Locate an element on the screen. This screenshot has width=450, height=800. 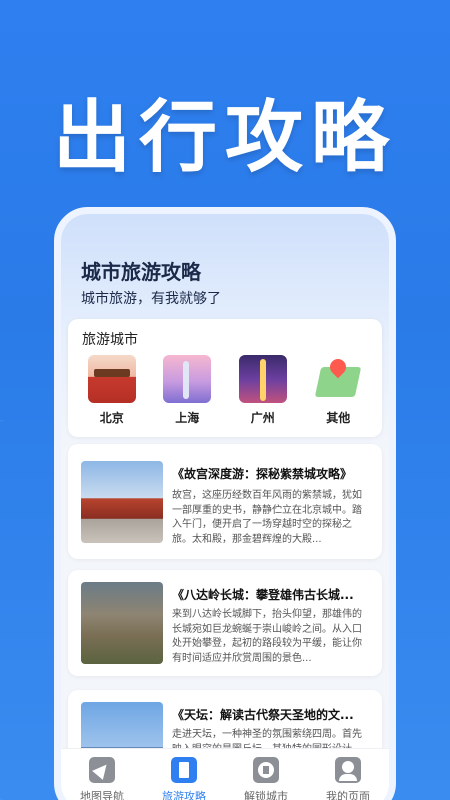
map-pin-icon is located at coordinates (338, 379).